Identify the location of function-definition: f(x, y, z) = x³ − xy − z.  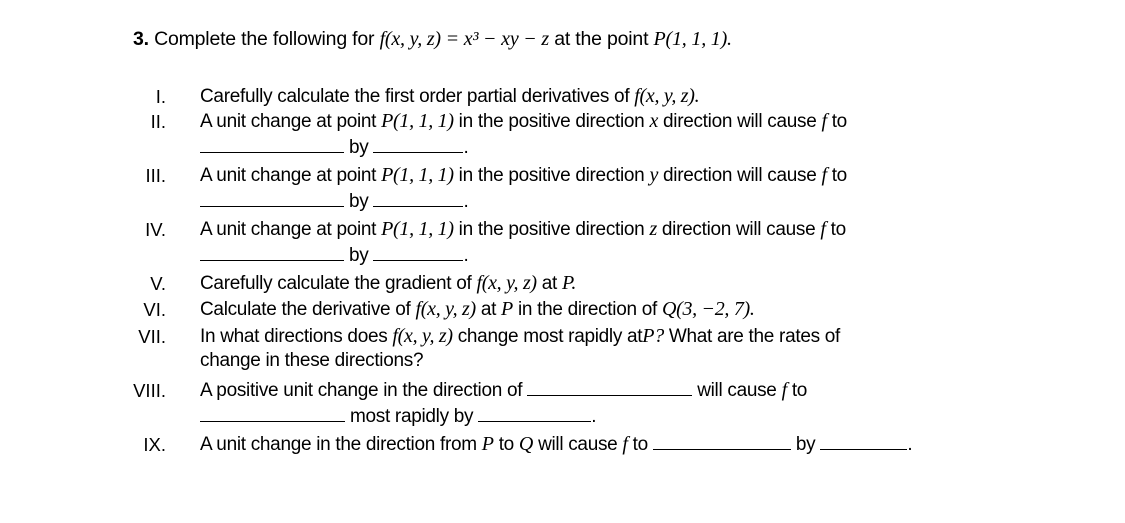
(464, 39).